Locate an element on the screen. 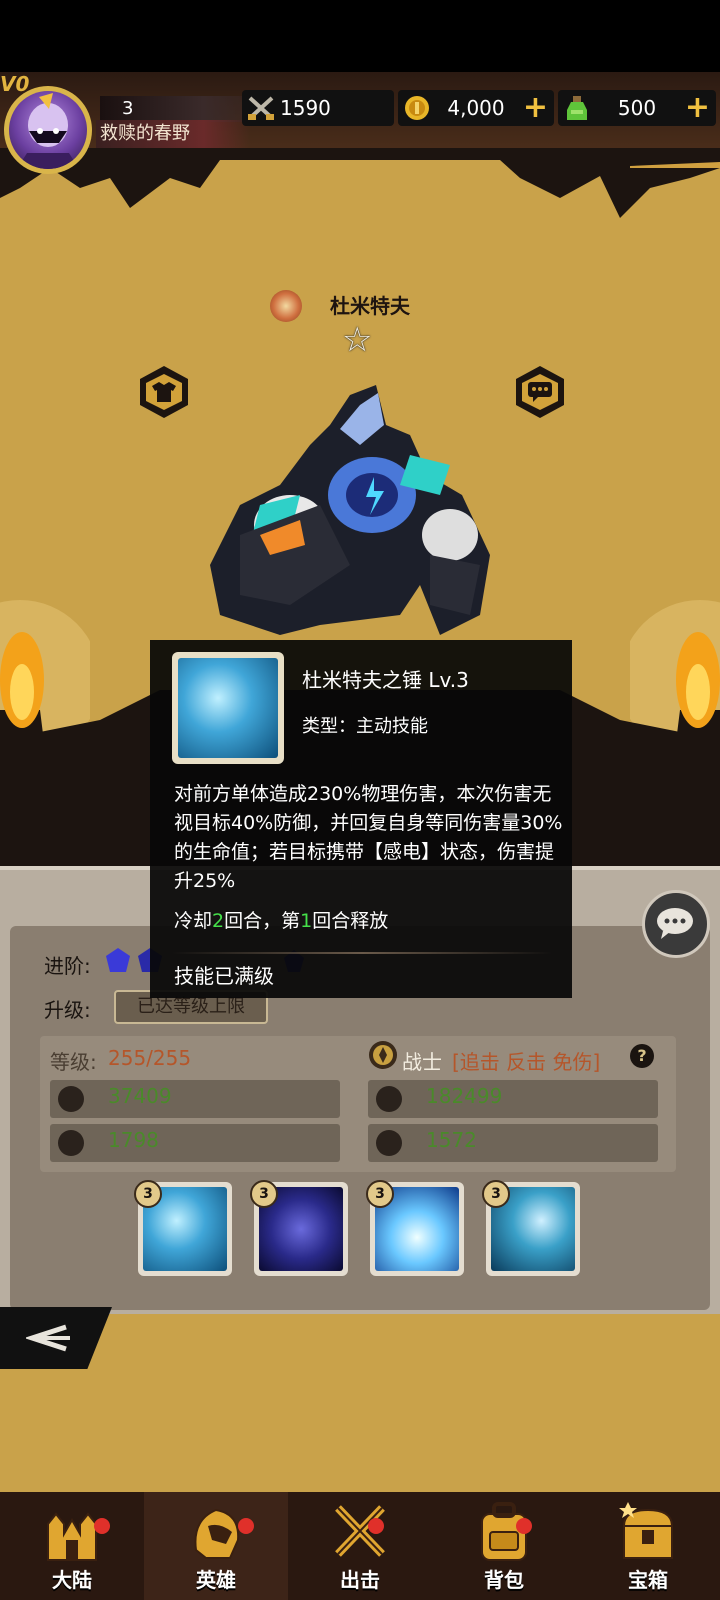 The height and width of the screenshot is (1600, 720). nav-label: 英雄 is located at coordinates (216, 1580).